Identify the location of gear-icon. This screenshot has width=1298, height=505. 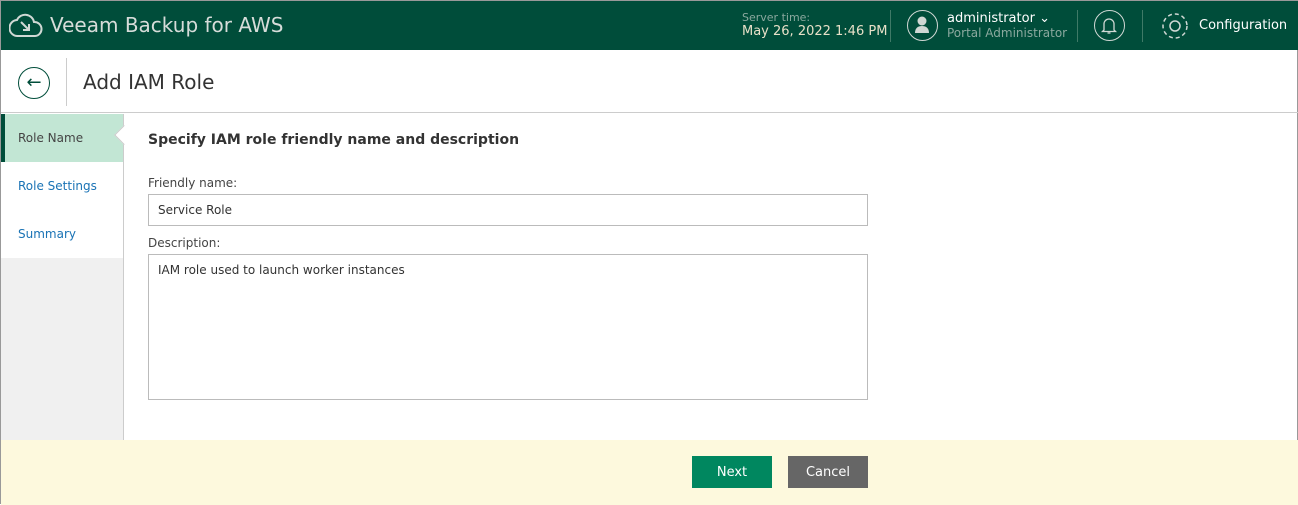
(1175, 26).